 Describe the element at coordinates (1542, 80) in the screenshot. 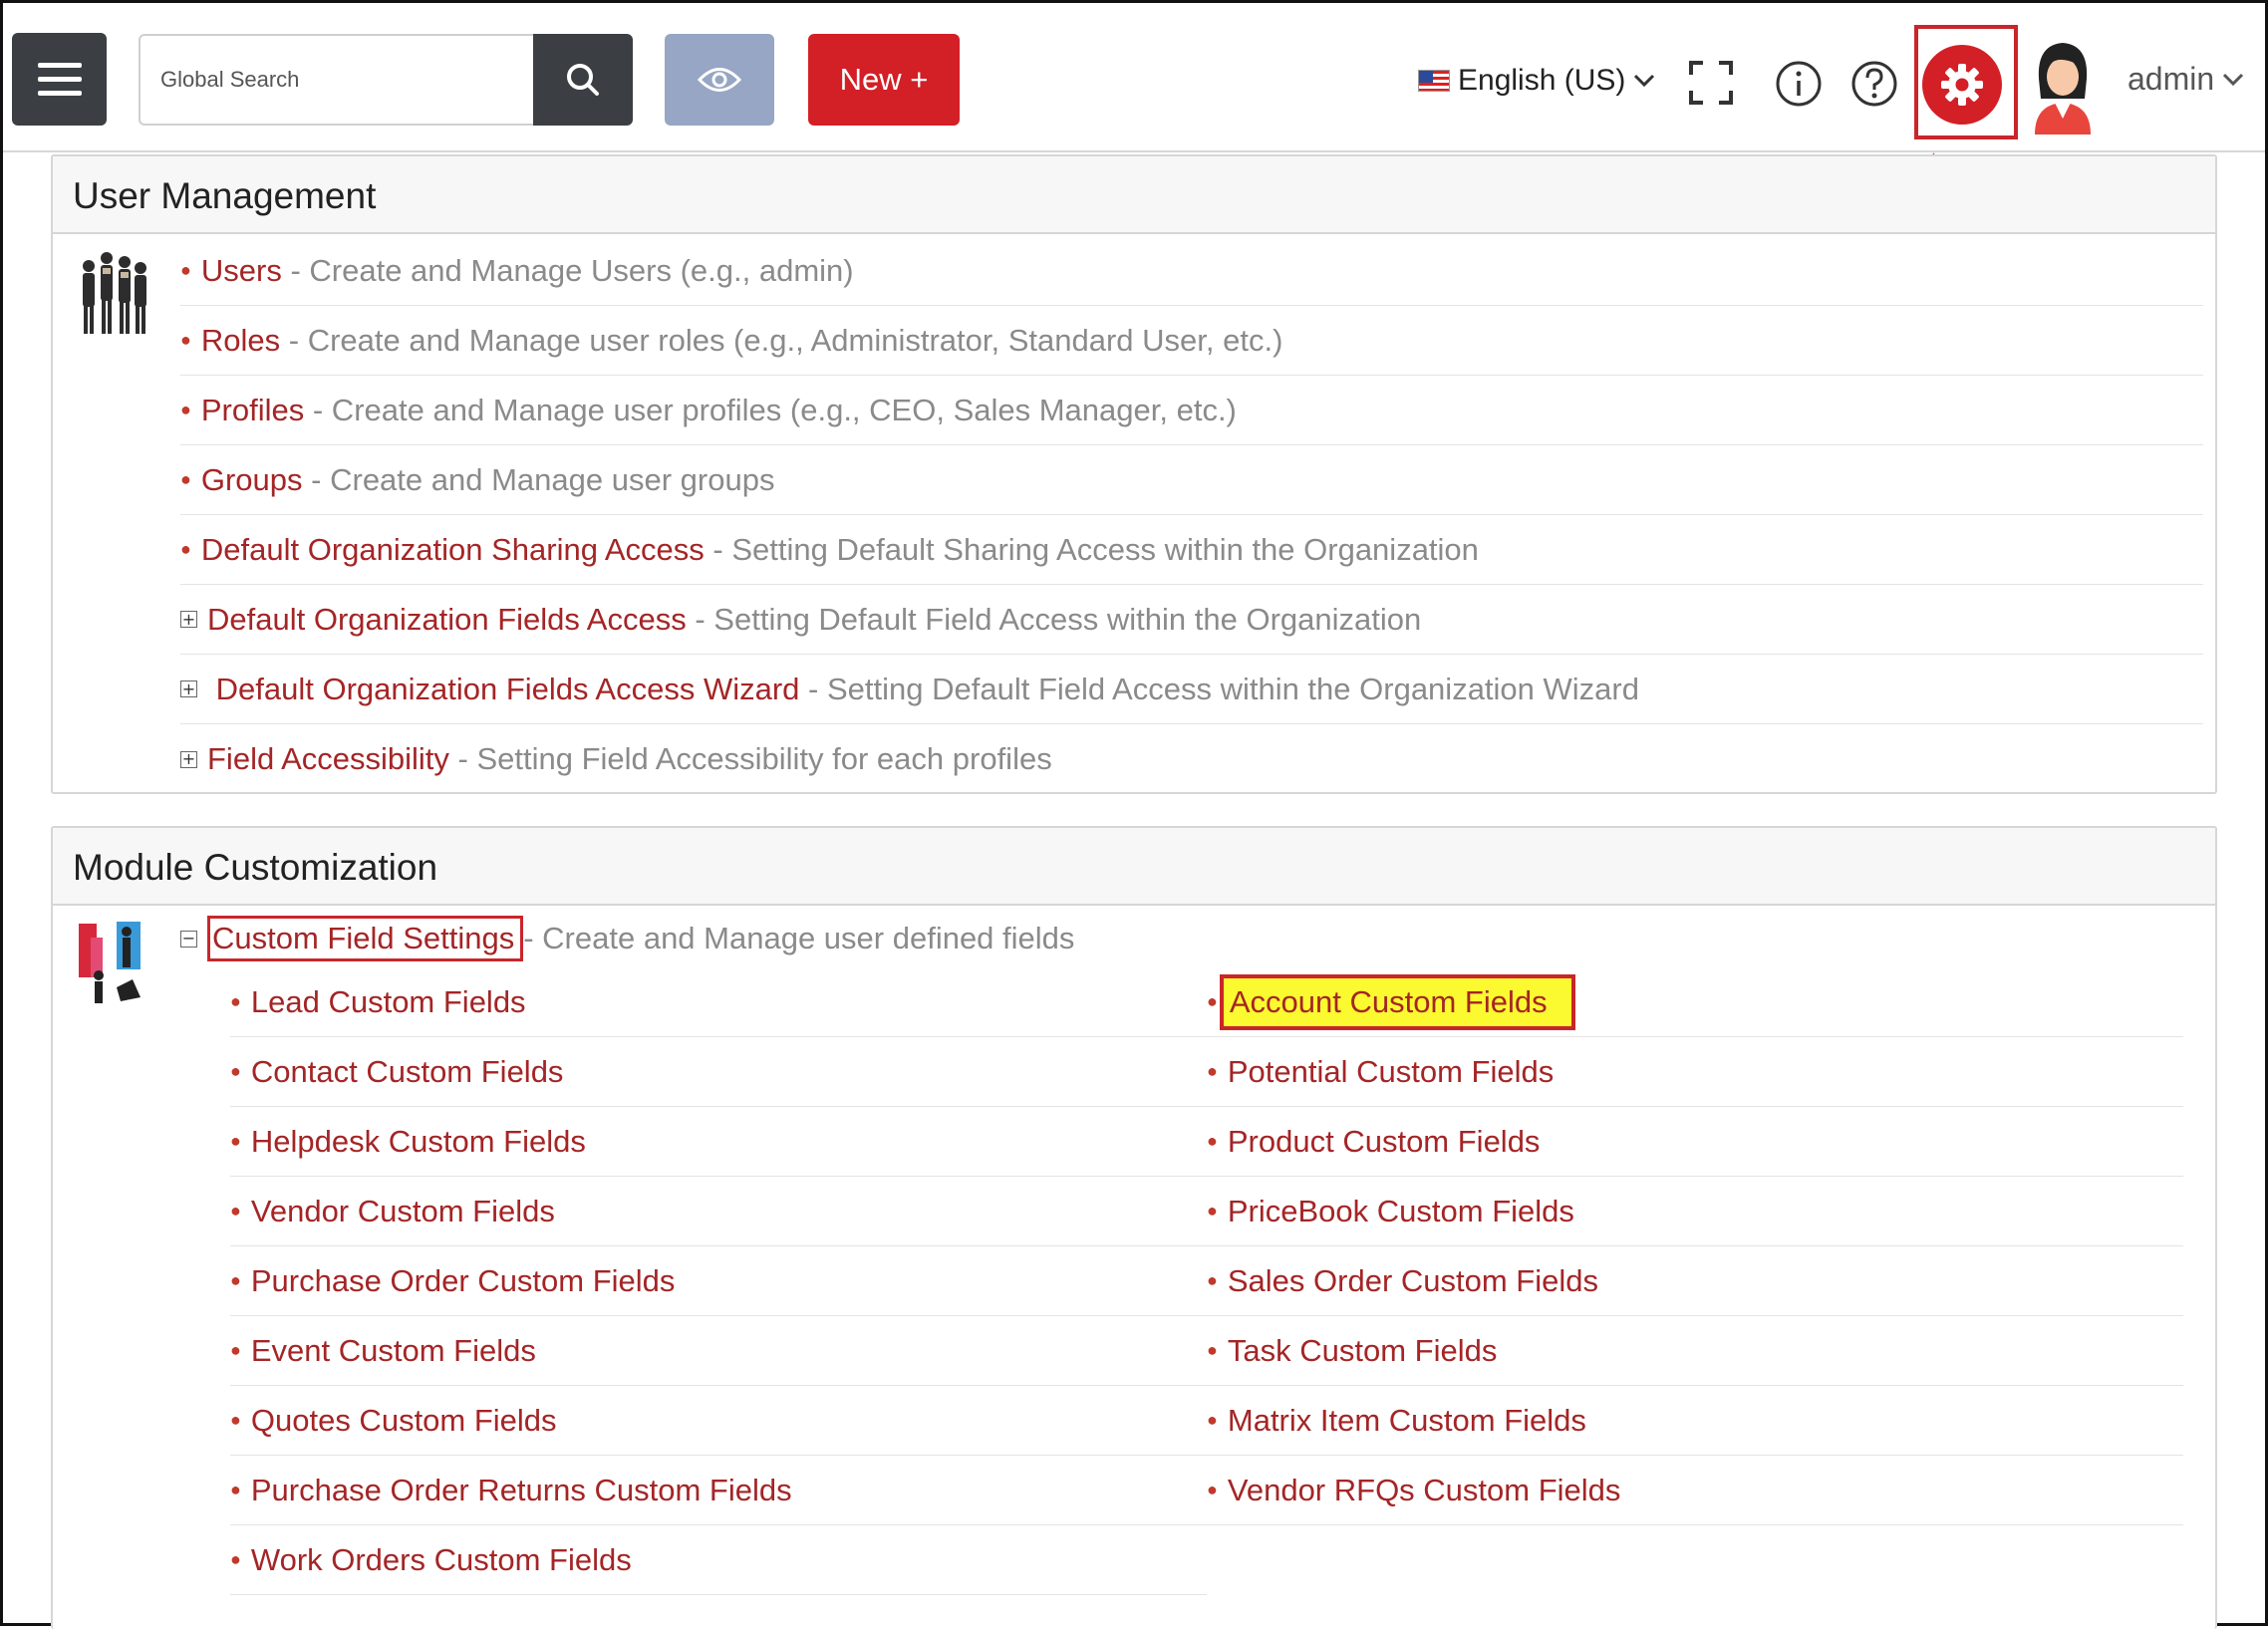

I see `language-label: English (US)` at that location.